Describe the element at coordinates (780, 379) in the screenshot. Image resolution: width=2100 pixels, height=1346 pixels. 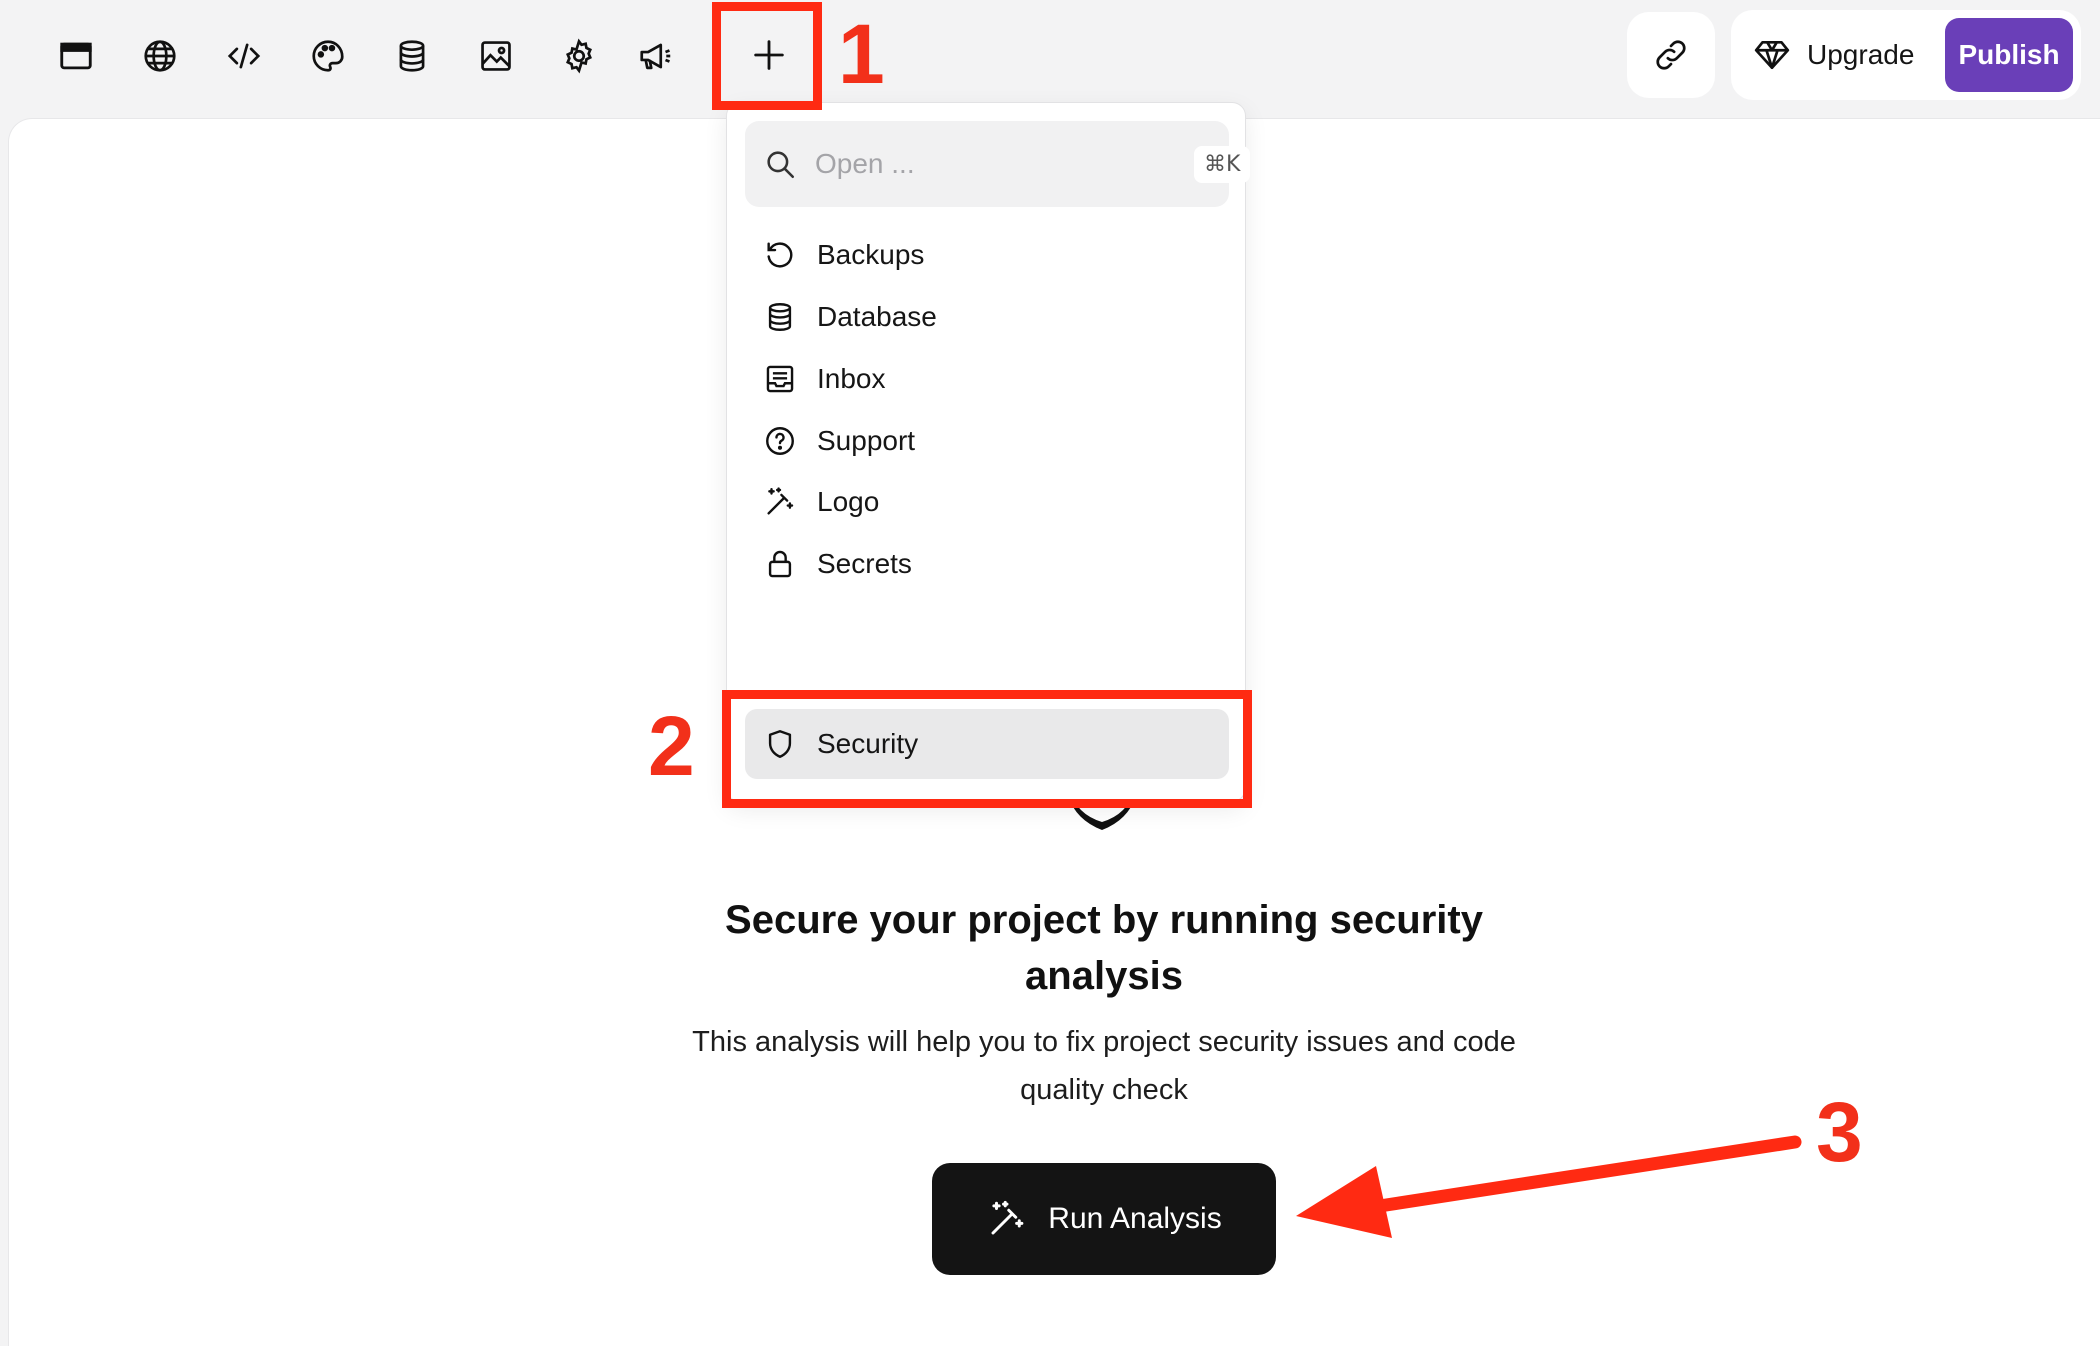
I see `inbox-icon` at that location.